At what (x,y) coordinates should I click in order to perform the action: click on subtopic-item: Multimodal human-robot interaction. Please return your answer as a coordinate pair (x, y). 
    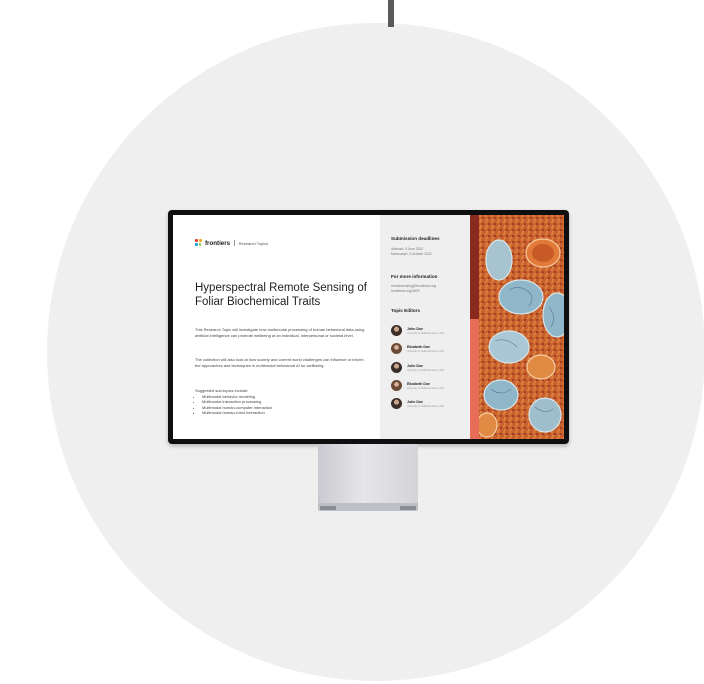
    Looking at the image, I should click on (283, 413).